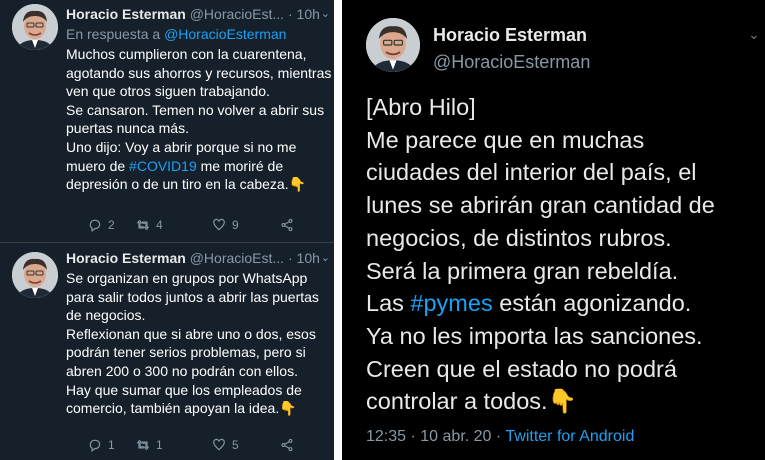  Describe the element at coordinates (519, 237) in the screenshot. I see `tweet-line: negocios, de distintos rubros.` at that location.